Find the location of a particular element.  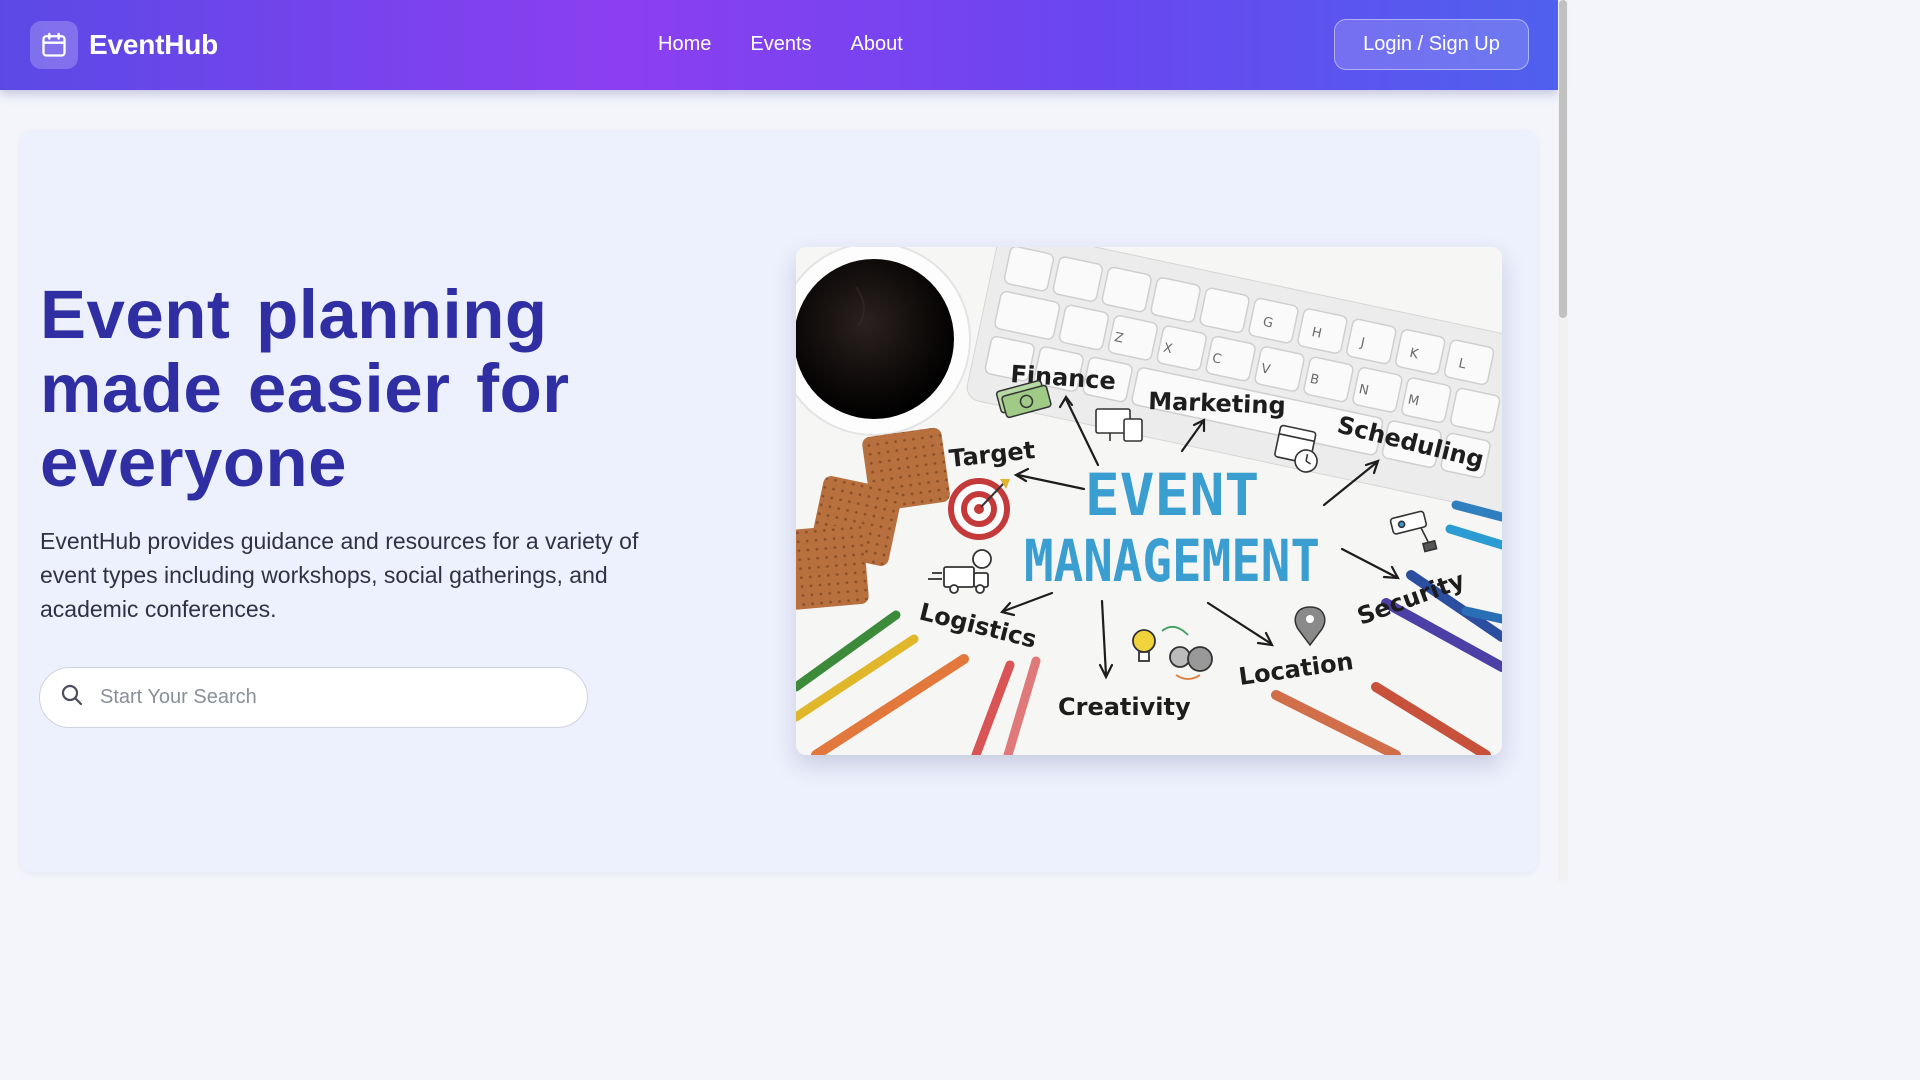

nav-link-home: Home is located at coordinates (684, 44).